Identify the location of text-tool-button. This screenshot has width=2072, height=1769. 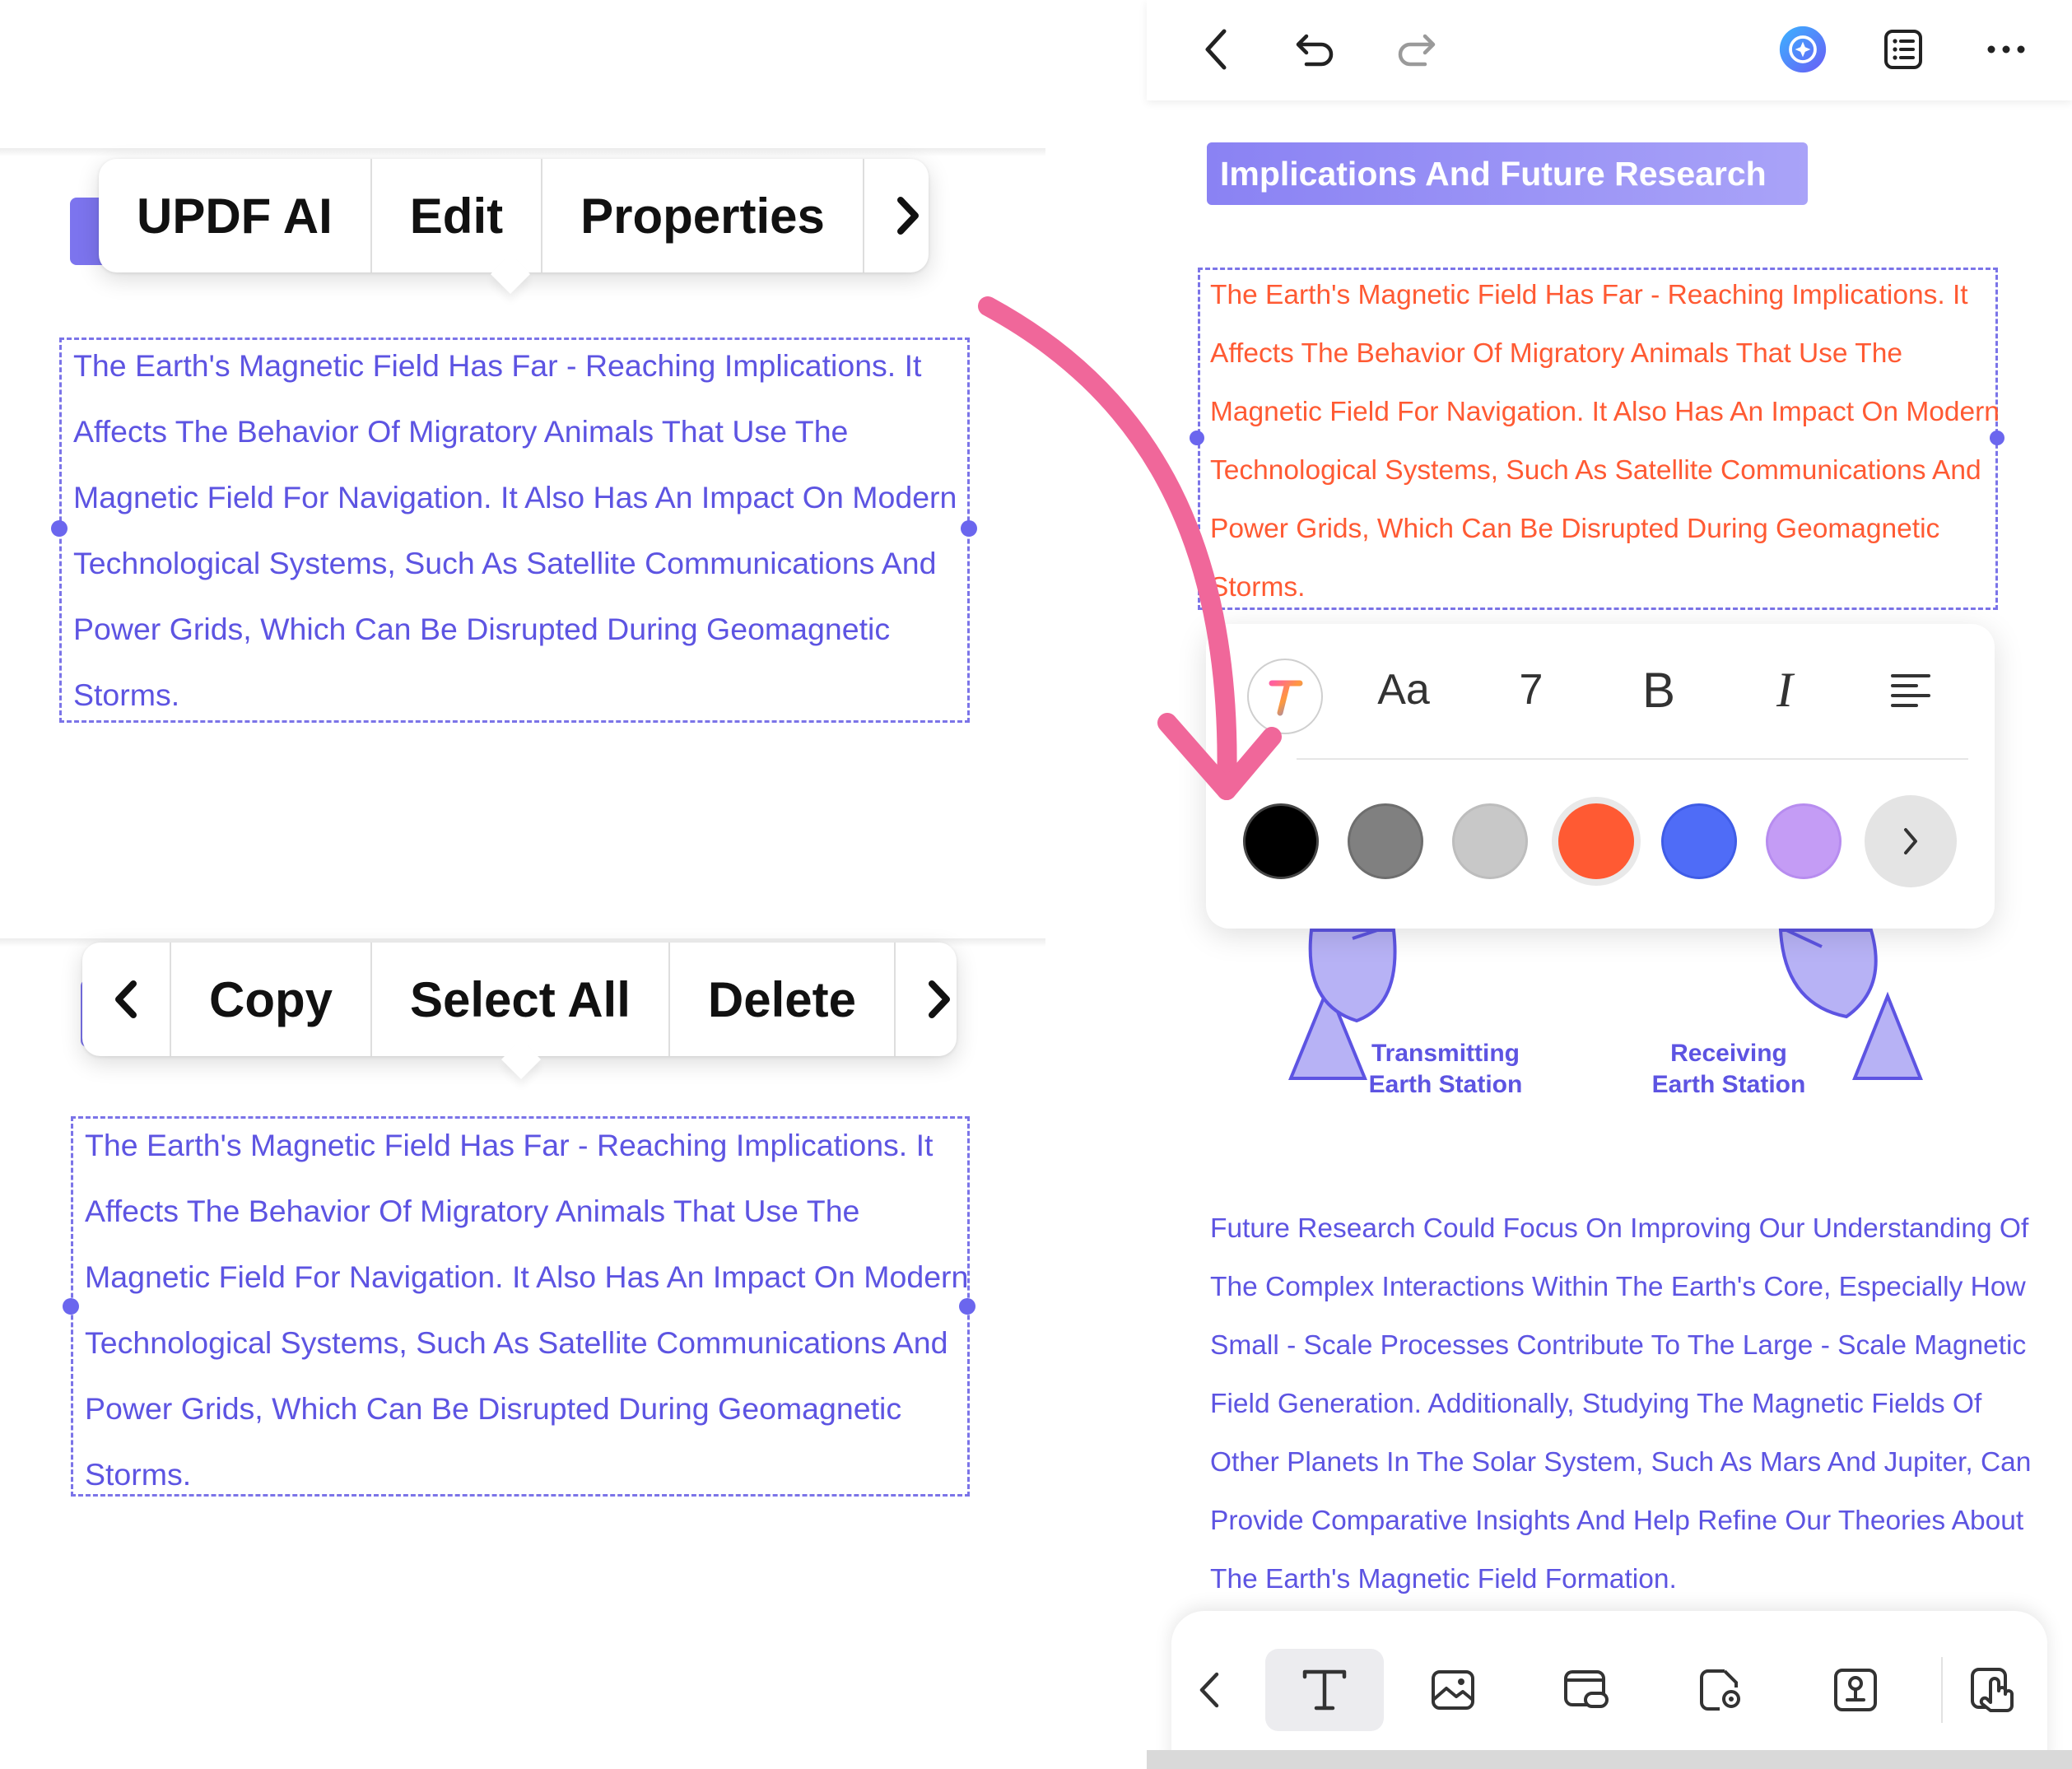
(1324, 1690).